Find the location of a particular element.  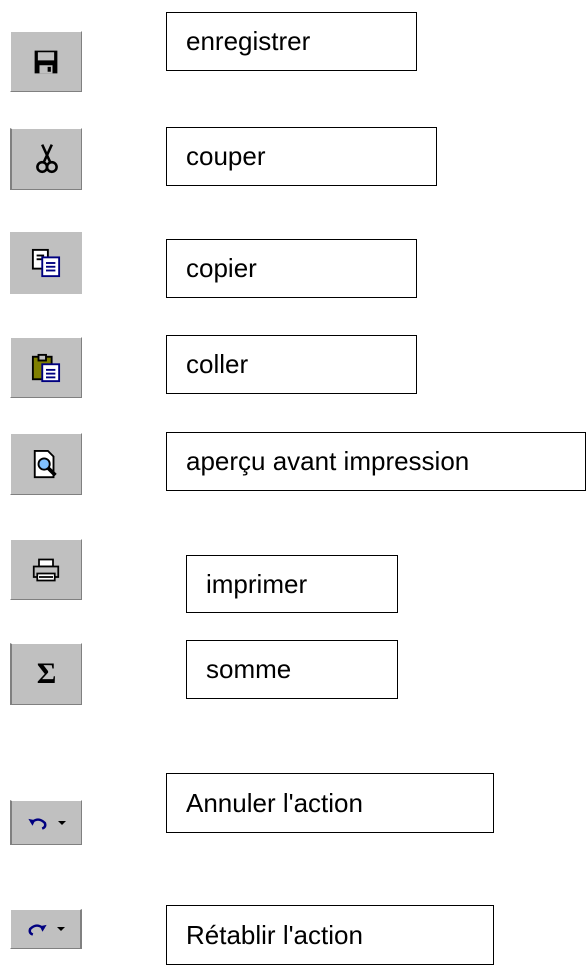

cut-button is located at coordinates (46, 159).